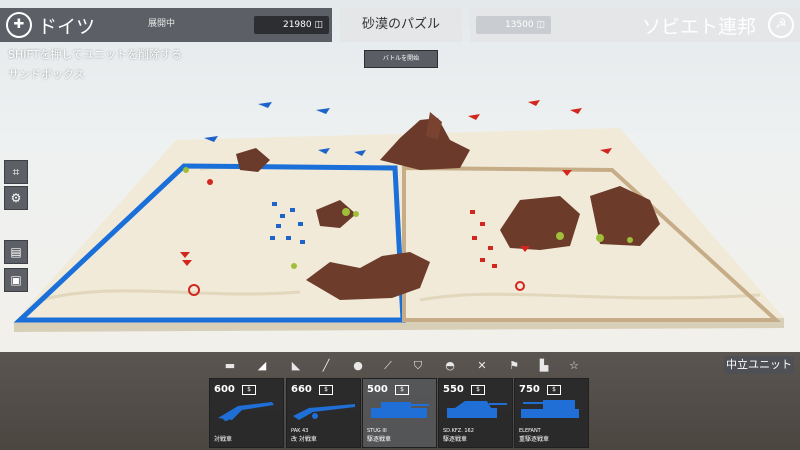 The width and height of the screenshot is (800, 450). Describe the element at coordinates (326, 366) in the screenshot. I see `rifle-icon: ╱` at that location.